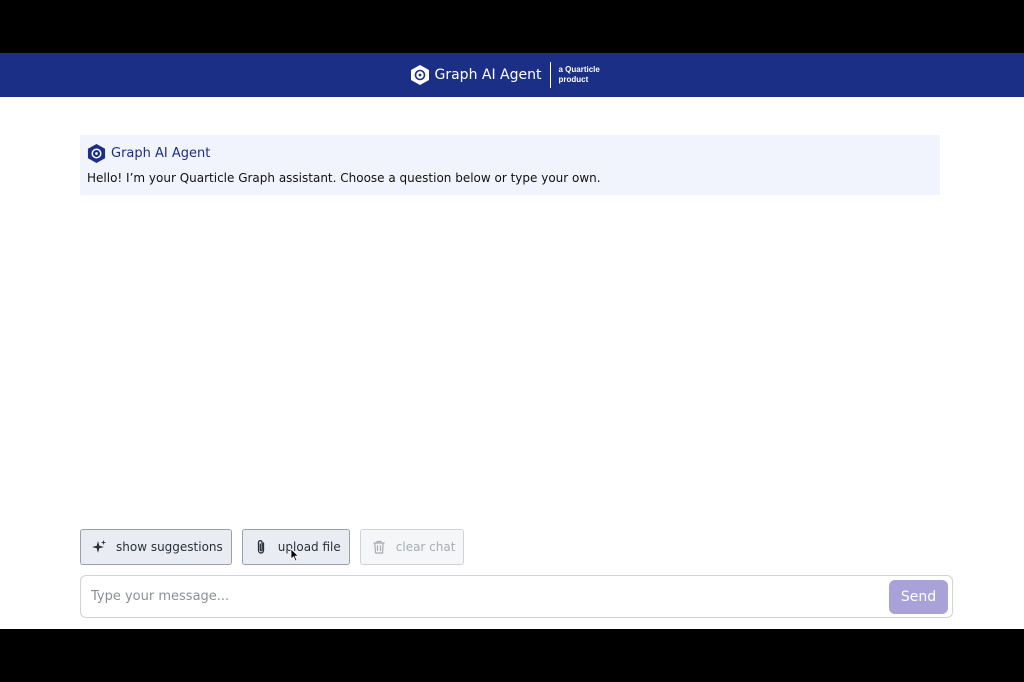 The image size is (1024, 682). I want to click on clear-chat-button: clear chat, so click(412, 547).